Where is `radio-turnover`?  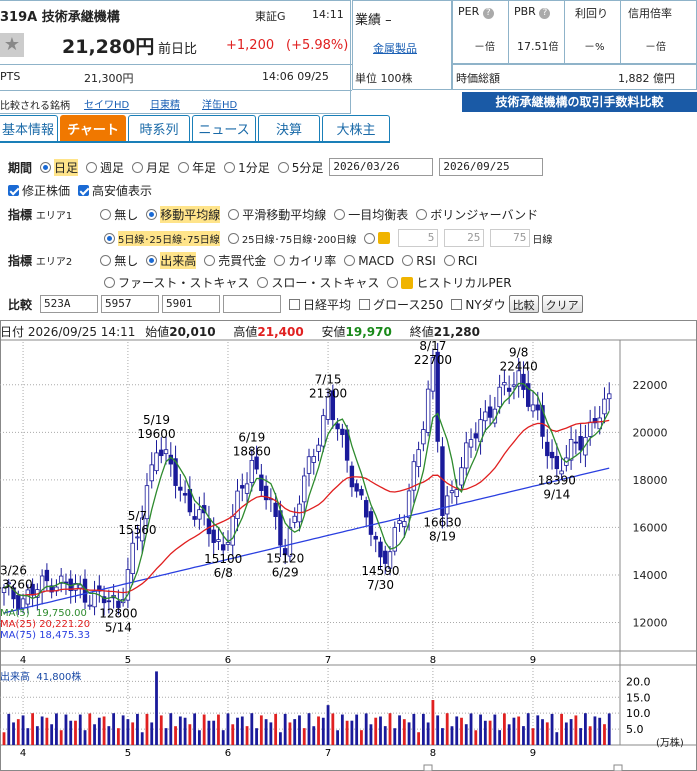
radio-turnover is located at coordinates (210, 260).